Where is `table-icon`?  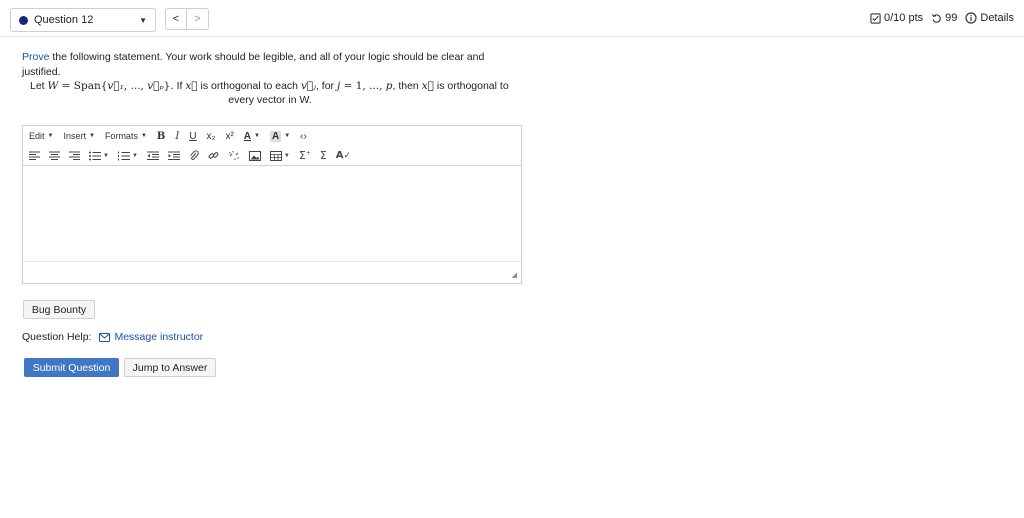
table-icon is located at coordinates (275, 155).